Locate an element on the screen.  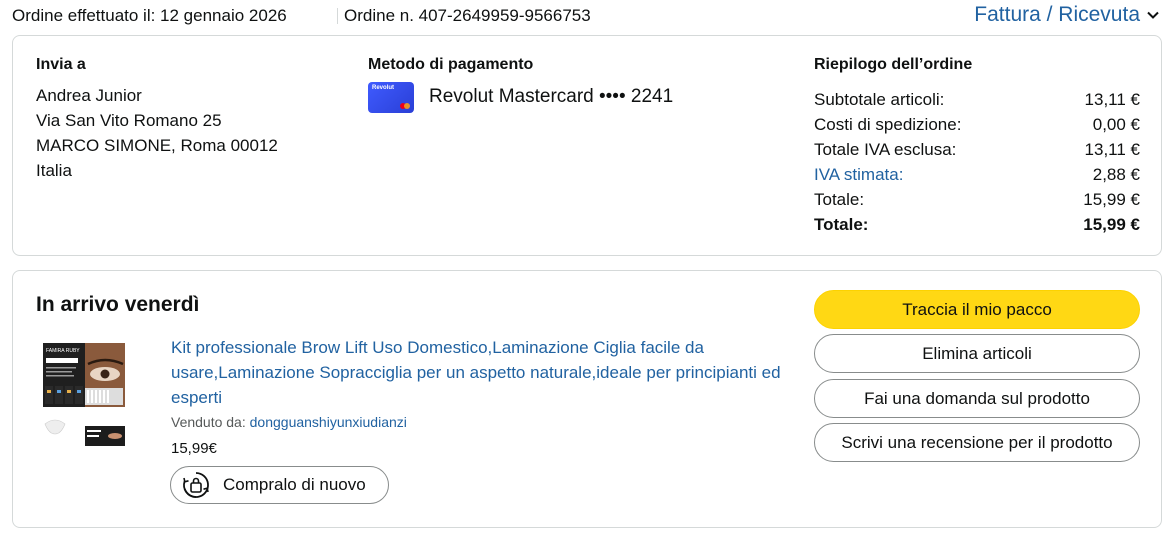
payment-title: Metodo di pagamento is located at coordinates (451, 64).